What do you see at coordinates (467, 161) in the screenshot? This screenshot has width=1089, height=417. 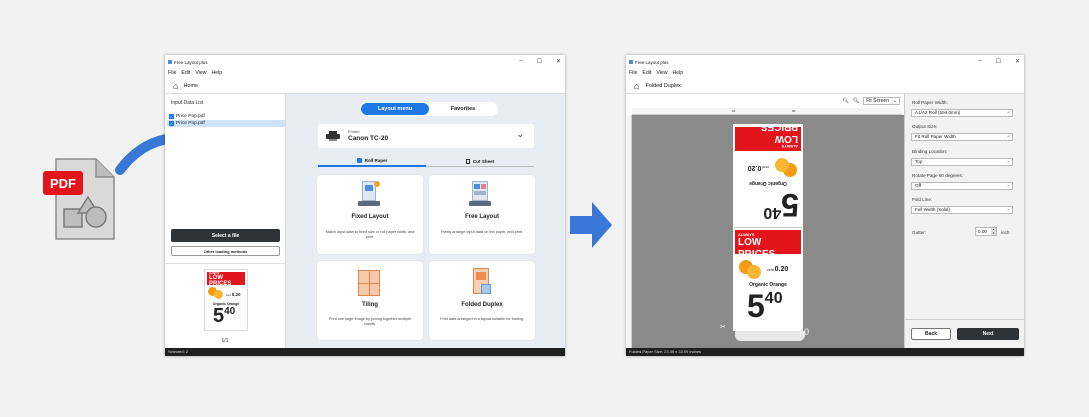 I see `cut-sheet-icon` at bounding box center [467, 161].